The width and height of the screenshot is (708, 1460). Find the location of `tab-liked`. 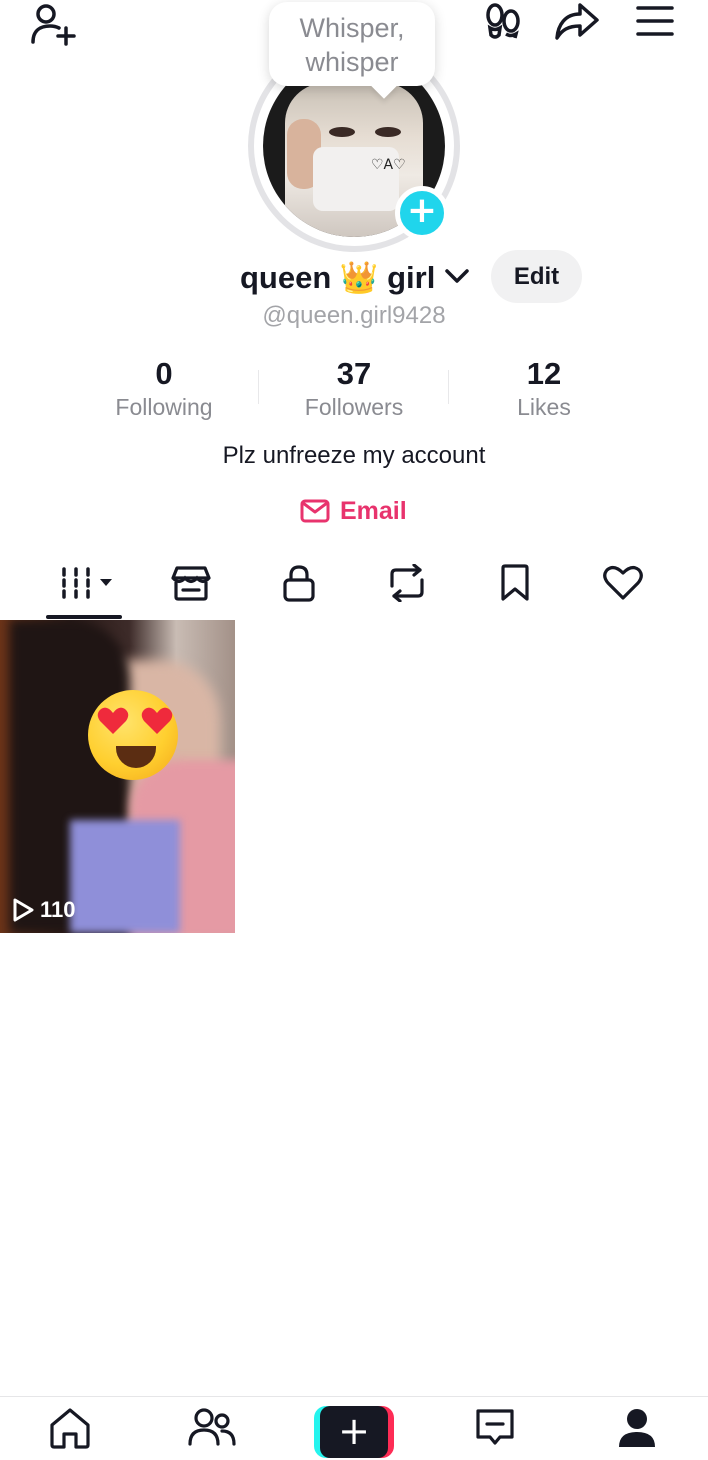

tab-liked is located at coordinates (623, 583).